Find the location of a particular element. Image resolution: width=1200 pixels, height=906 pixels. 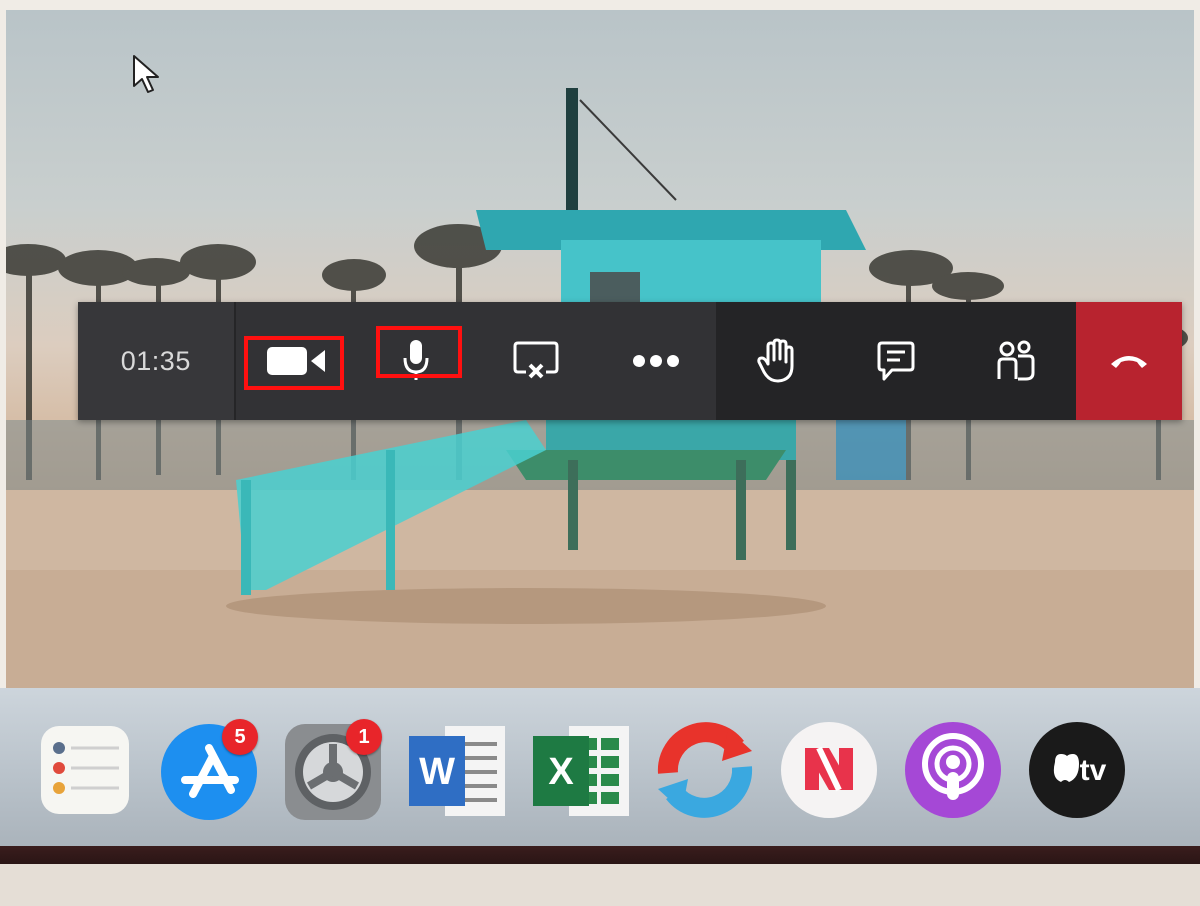

share-screen-button is located at coordinates (536, 361).